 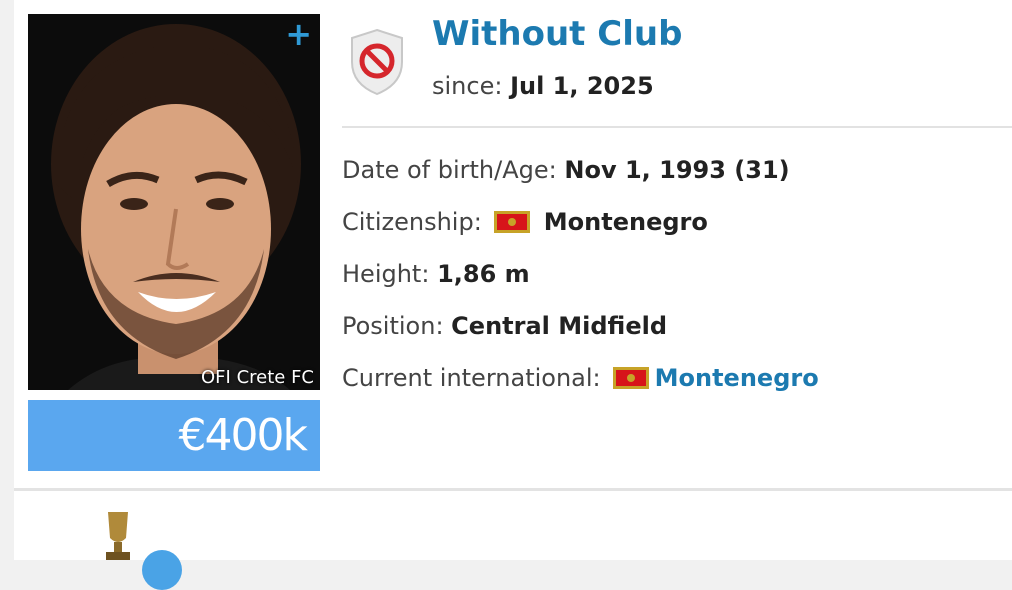 What do you see at coordinates (243, 435) in the screenshot?
I see `market-value: €400k` at bounding box center [243, 435].